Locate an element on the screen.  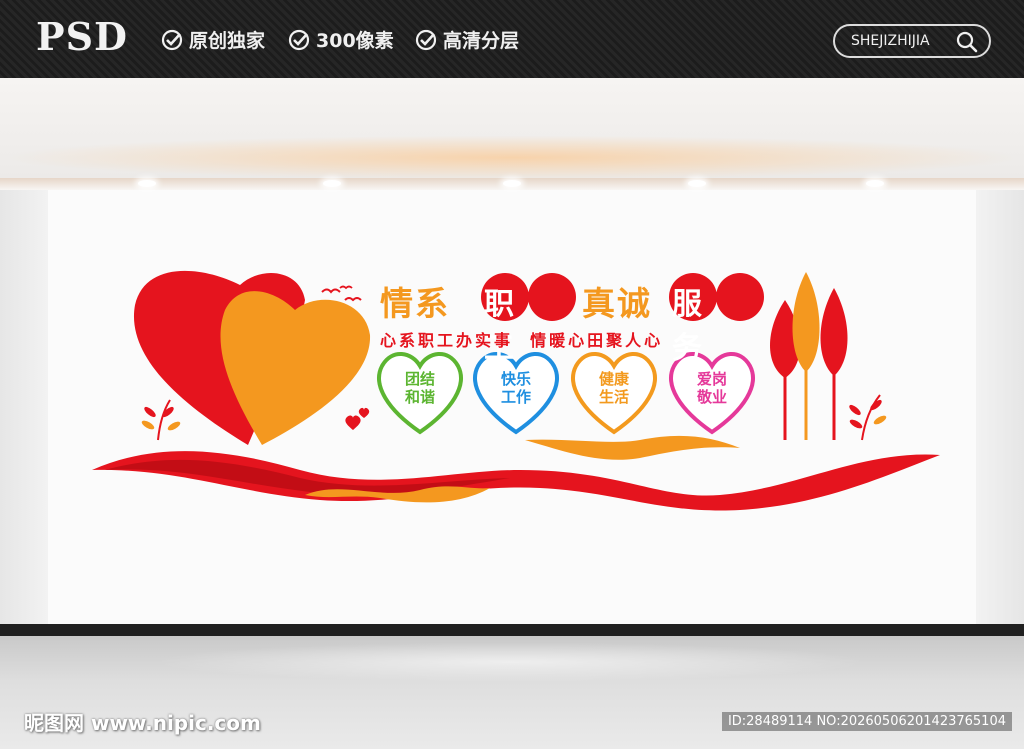
red-ribbon is located at coordinates (516, 481).